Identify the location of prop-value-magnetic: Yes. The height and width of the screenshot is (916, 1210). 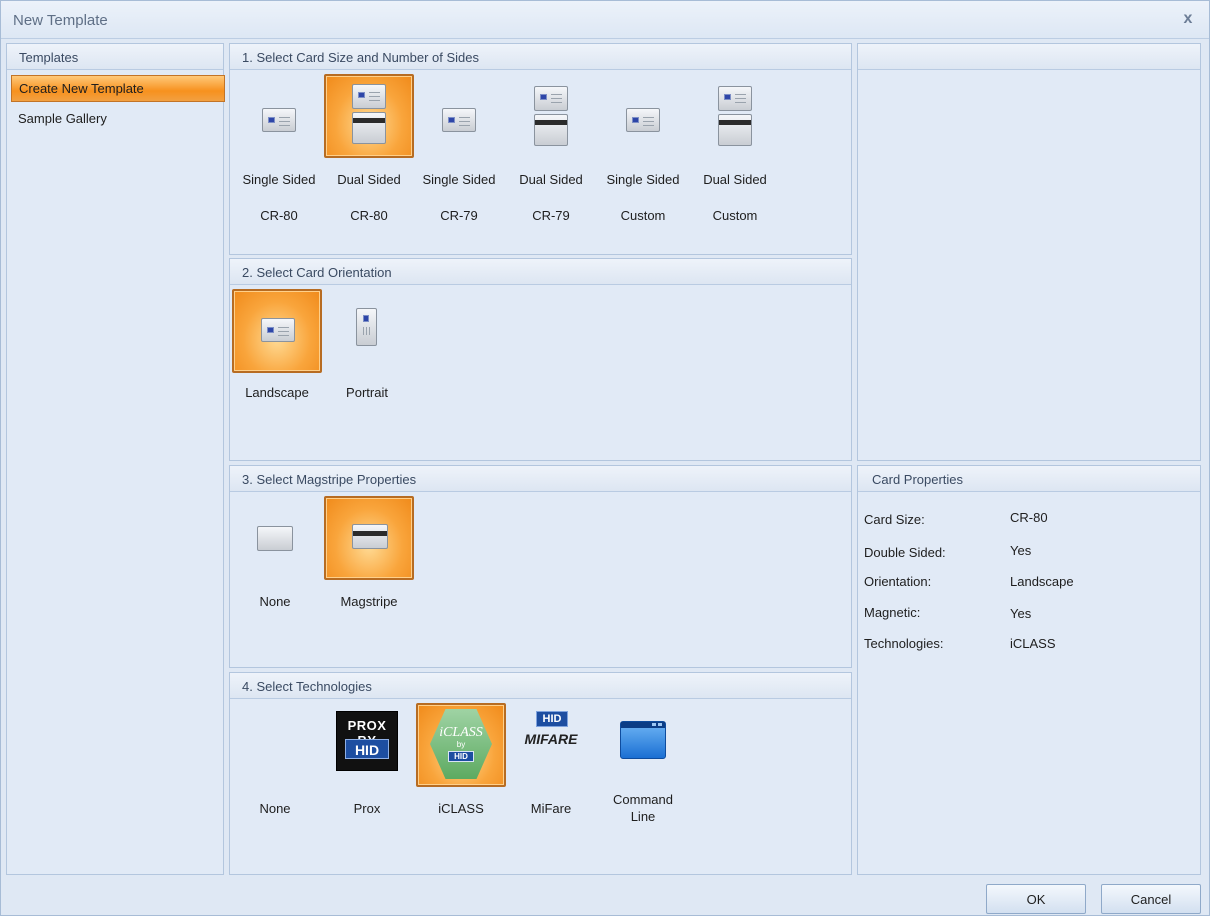
(1021, 613).